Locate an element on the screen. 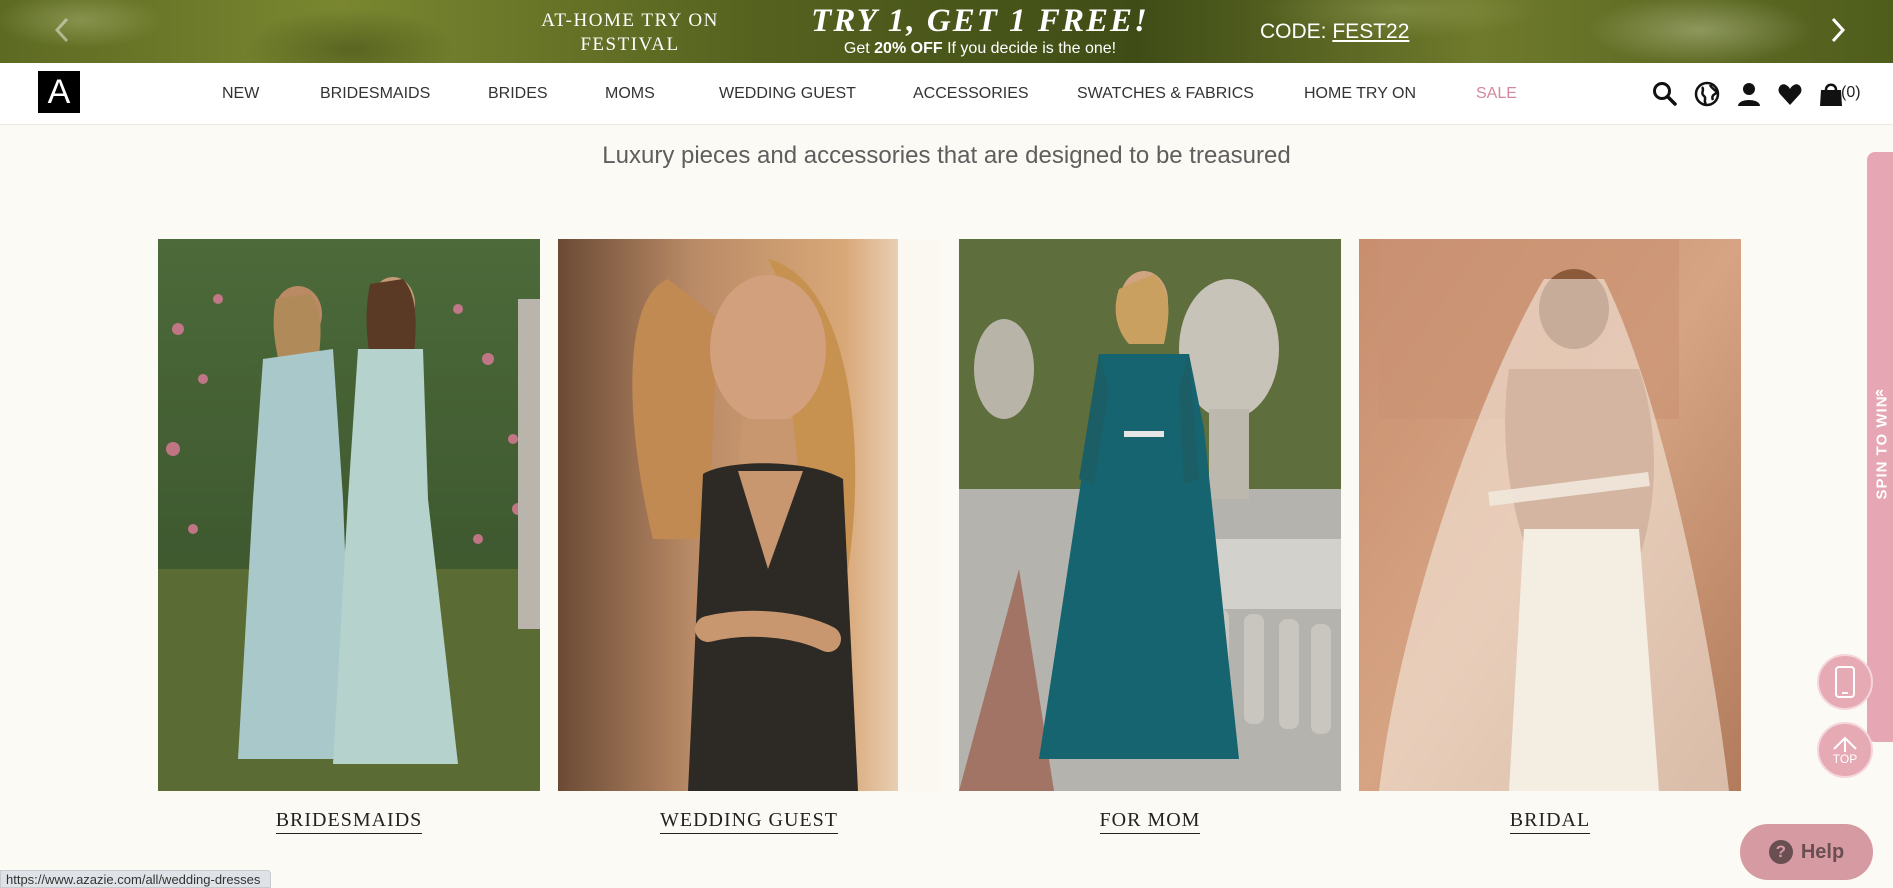 Image resolution: width=1893 pixels, height=888 pixels. spin-to-win-tab: « SPIN TO WIN is located at coordinates (1880, 447).